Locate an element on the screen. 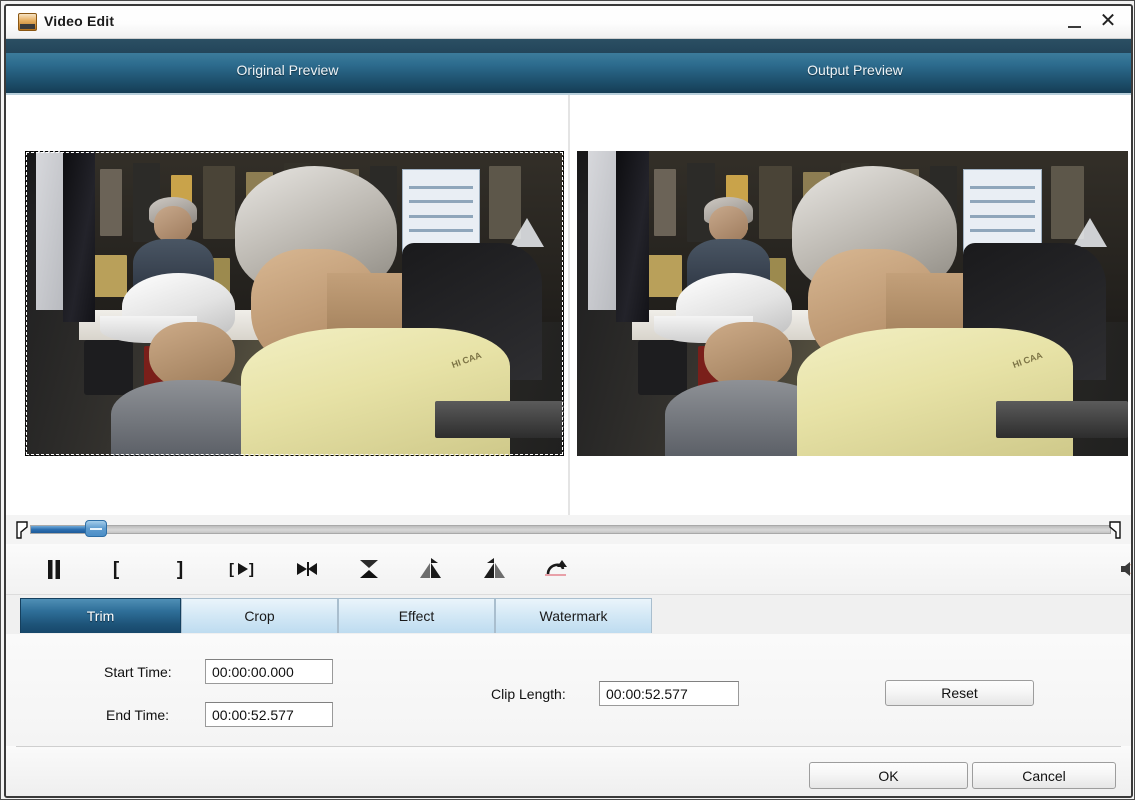 This screenshot has height=800, width=1135. end-time-label: End Time: is located at coordinates (138, 715).